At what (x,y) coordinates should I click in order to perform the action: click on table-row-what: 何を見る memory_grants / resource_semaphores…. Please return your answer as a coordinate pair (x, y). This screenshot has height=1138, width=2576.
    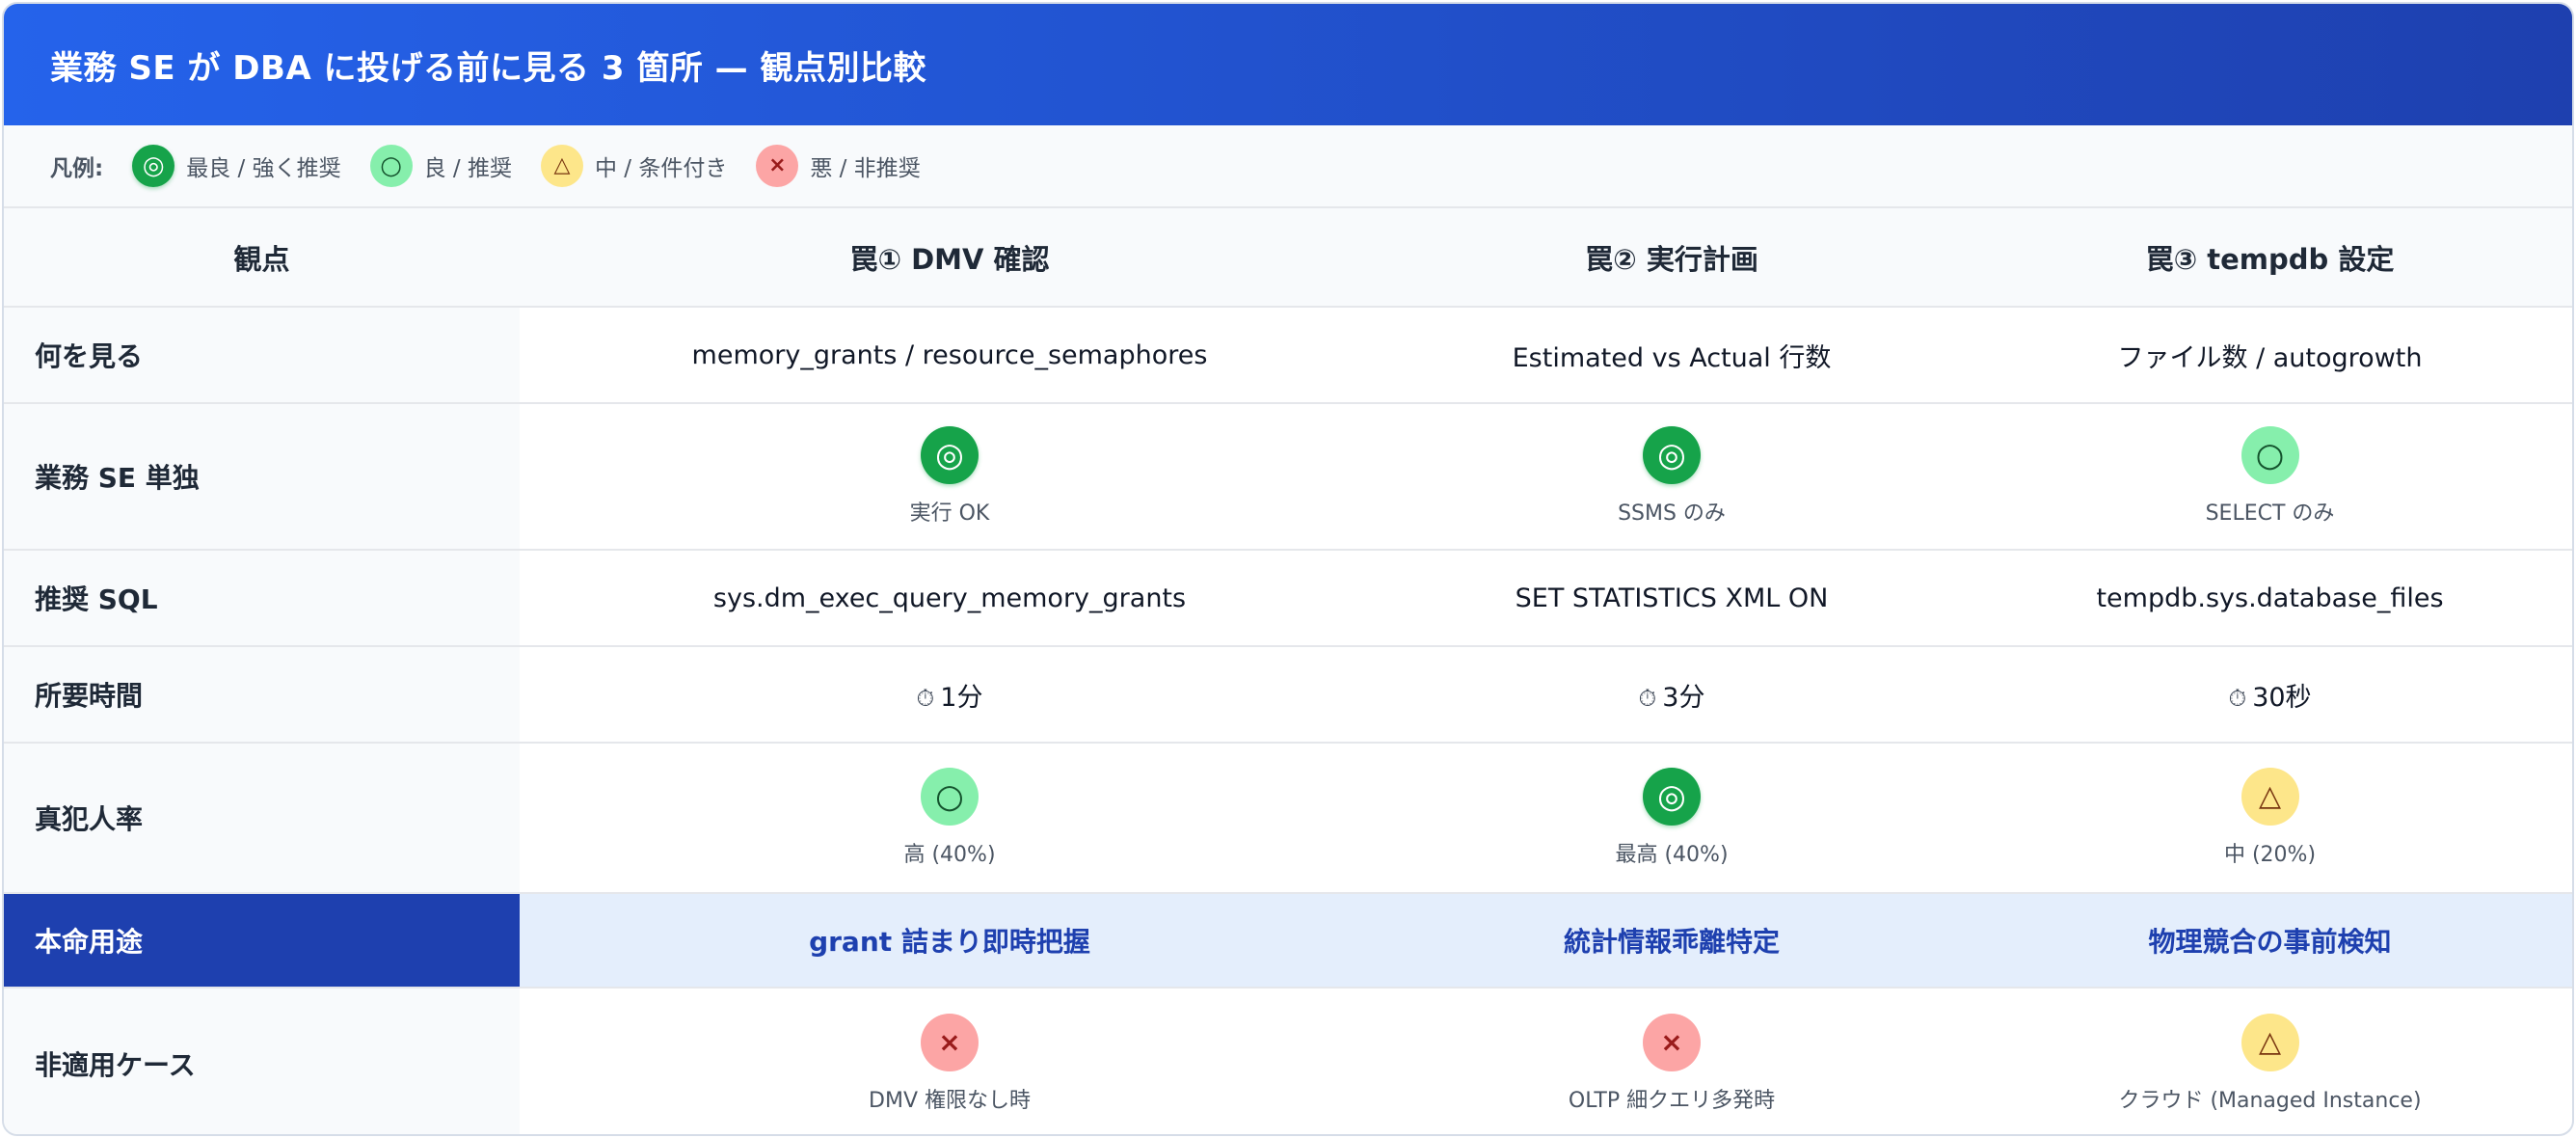
    Looking at the image, I should click on (1288, 355).